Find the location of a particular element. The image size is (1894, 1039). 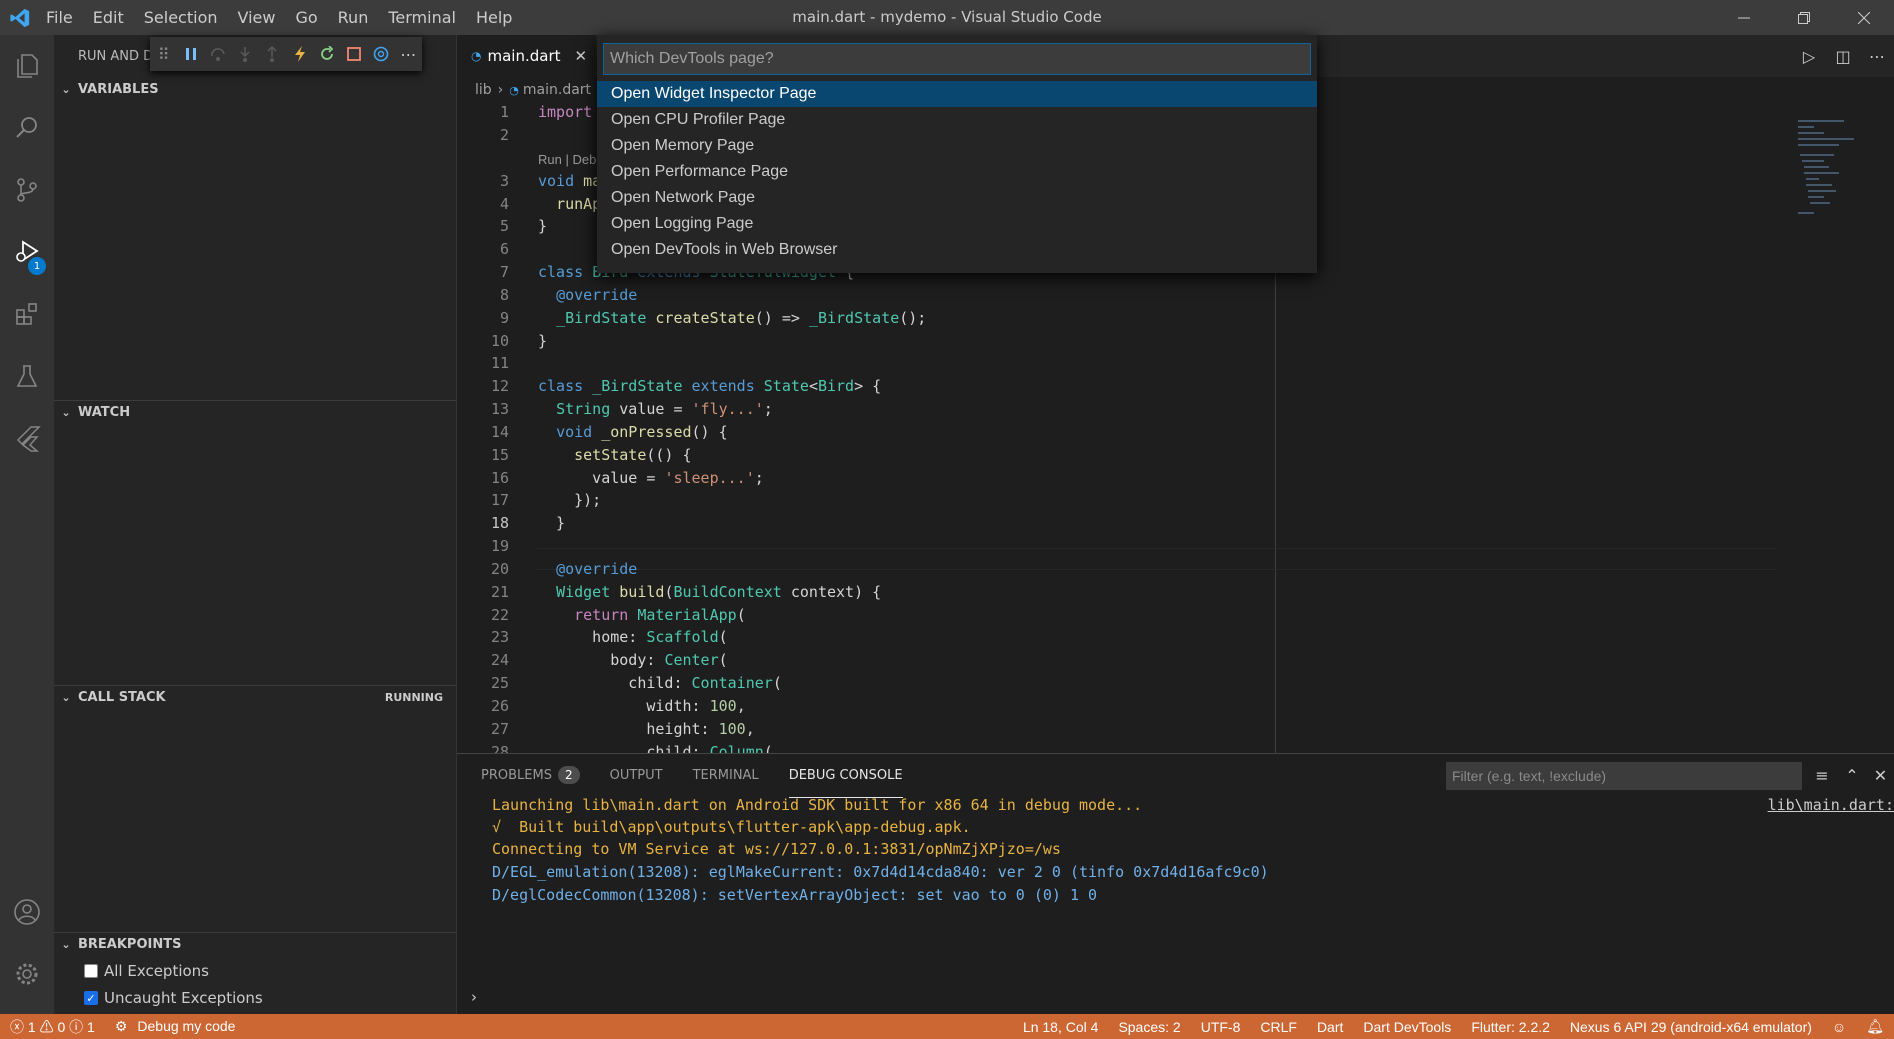

console-prompt-chevron-icon: › is located at coordinates (474, 997).